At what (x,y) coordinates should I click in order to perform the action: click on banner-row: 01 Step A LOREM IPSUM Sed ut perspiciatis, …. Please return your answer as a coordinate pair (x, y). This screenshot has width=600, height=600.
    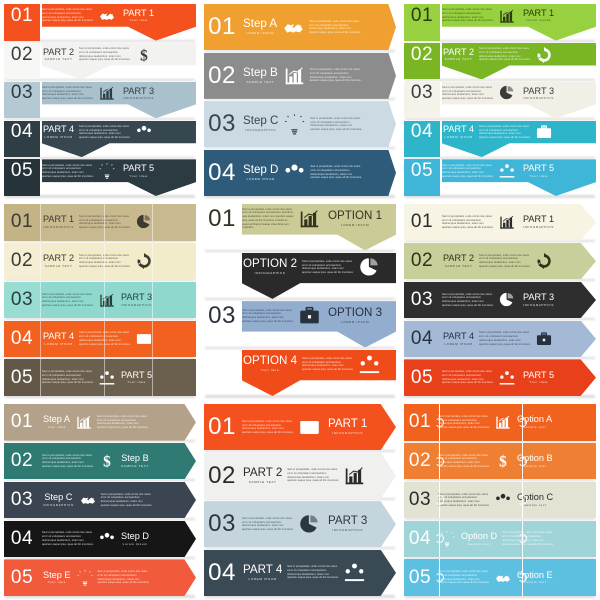
    Looking at the image, I should click on (300, 27).